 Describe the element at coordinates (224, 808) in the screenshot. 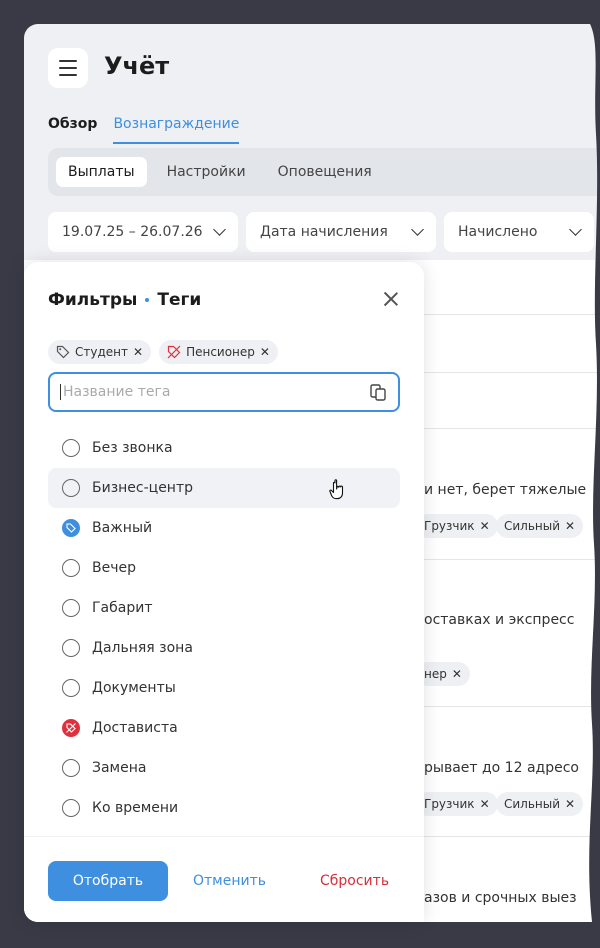

I see `tag-option: Ко времени` at that location.